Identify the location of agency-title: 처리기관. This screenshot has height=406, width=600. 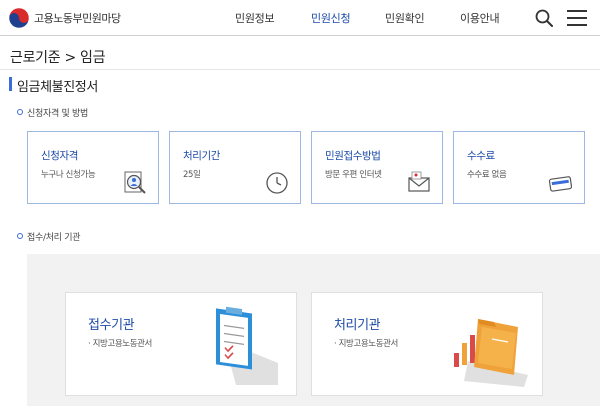
(357, 325).